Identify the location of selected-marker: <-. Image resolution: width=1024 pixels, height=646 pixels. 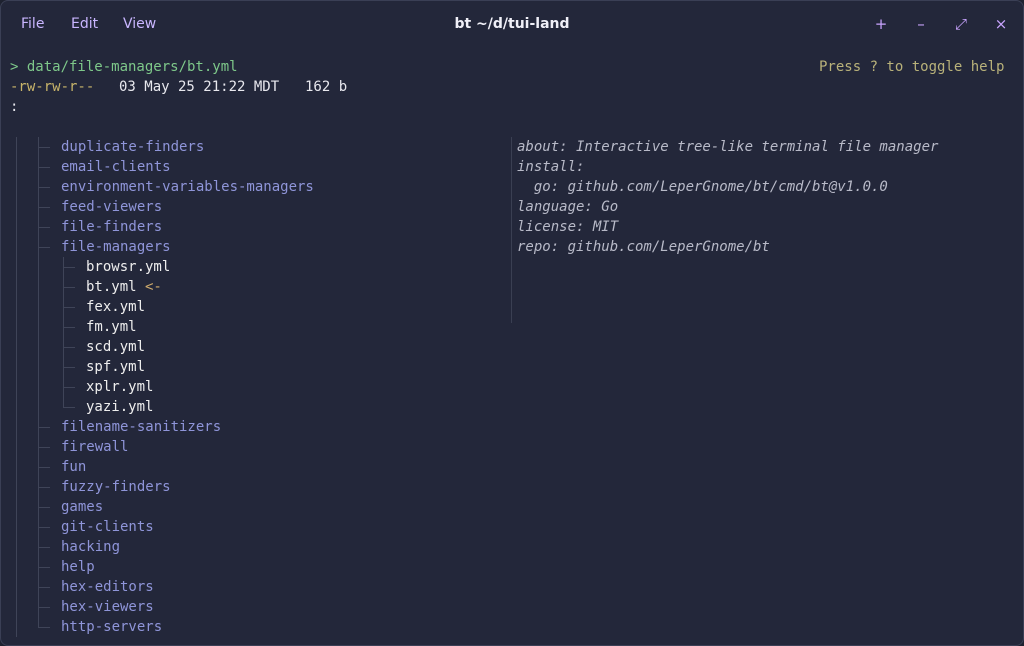
(149, 287).